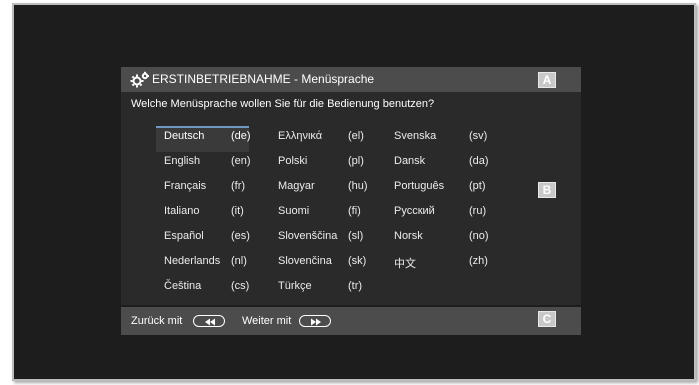  What do you see at coordinates (414, 211) in the screenshot?
I see `language-name: Русский` at bounding box center [414, 211].